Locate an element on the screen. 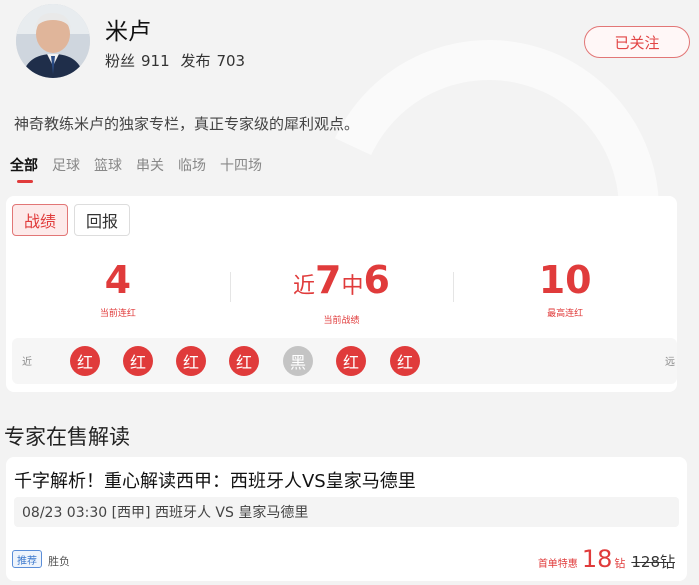  near-label: 近 is located at coordinates (27, 362).